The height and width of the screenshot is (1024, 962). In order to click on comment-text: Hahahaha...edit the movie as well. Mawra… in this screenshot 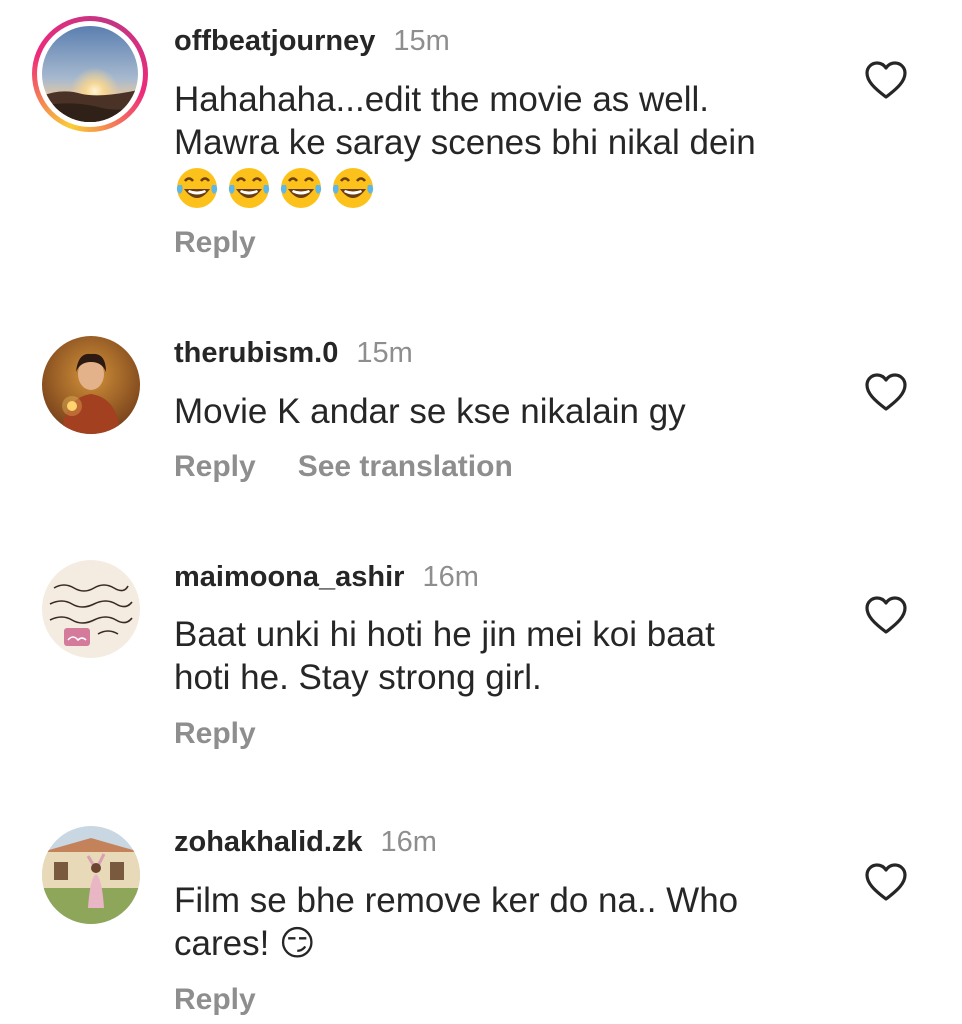, I will do `click(504, 145)`.